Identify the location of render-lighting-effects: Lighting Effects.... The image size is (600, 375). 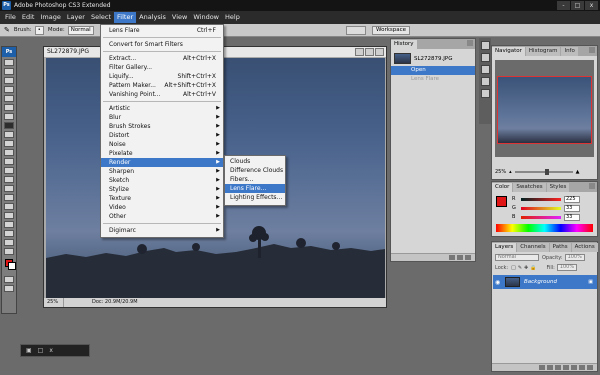
(255, 197).